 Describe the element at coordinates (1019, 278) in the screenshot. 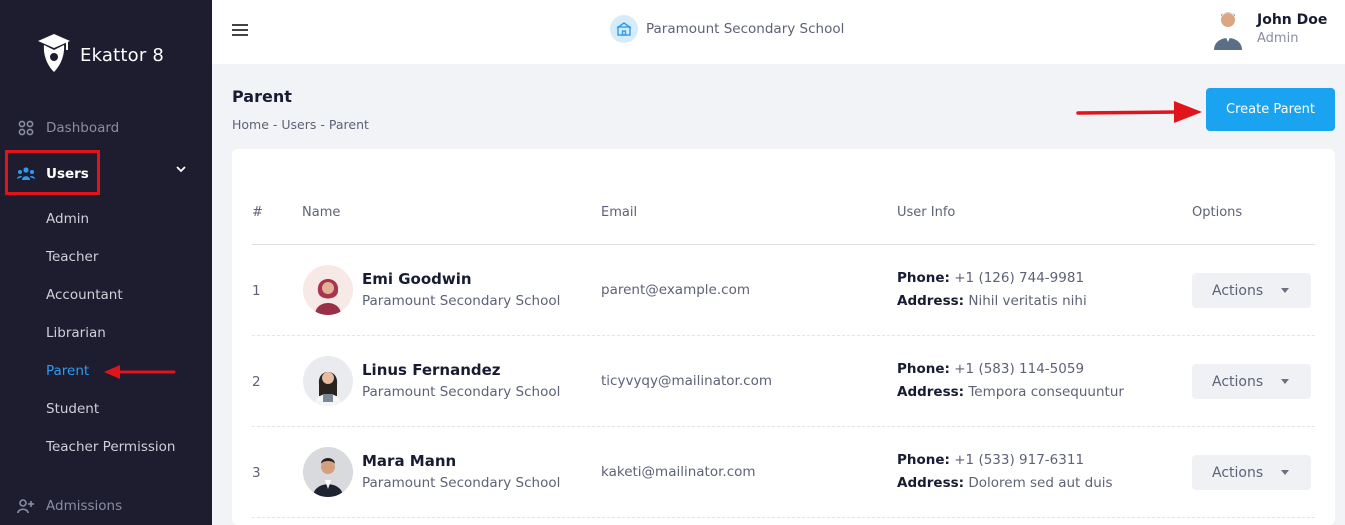

I see `phone-value: +1 (126) 744-9981` at that location.